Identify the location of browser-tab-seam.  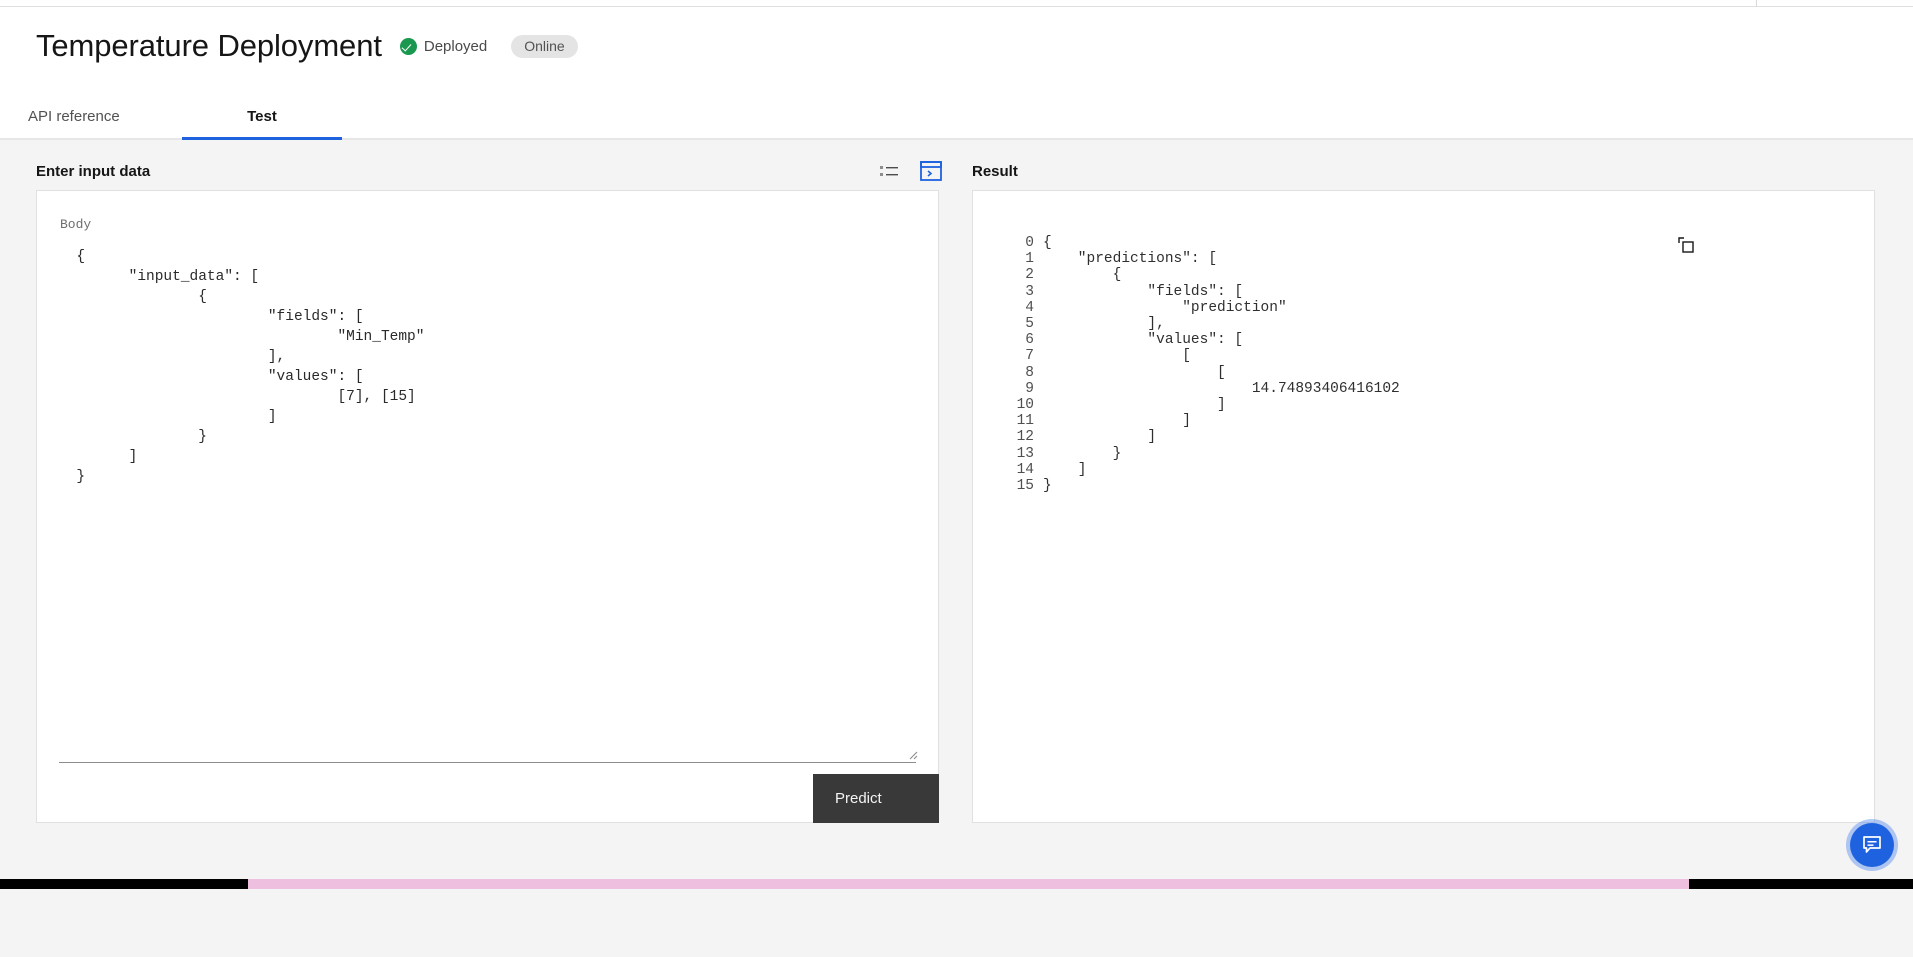
(1756, 3).